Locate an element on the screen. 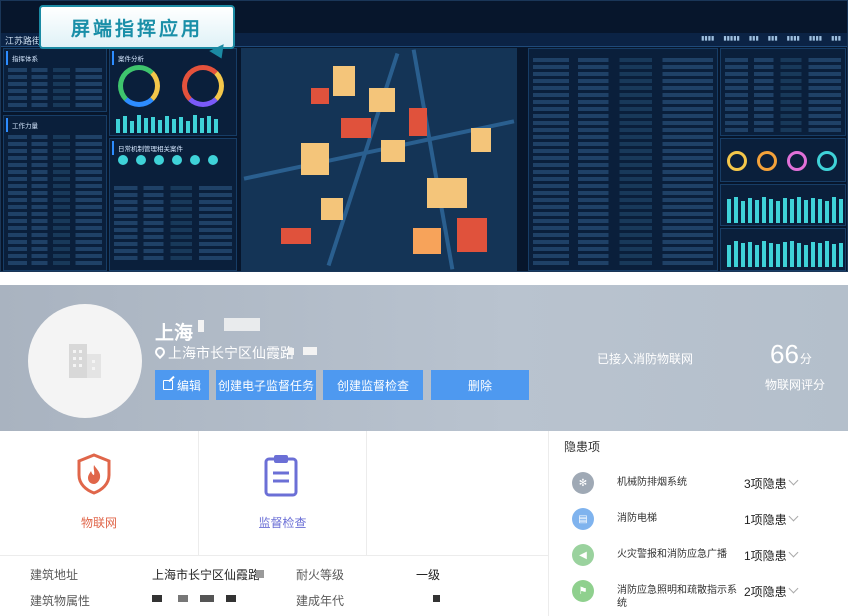 The height and width of the screenshot is (616, 848). hazard-name: 火灾警报和消防应急广播 is located at coordinates (672, 554).